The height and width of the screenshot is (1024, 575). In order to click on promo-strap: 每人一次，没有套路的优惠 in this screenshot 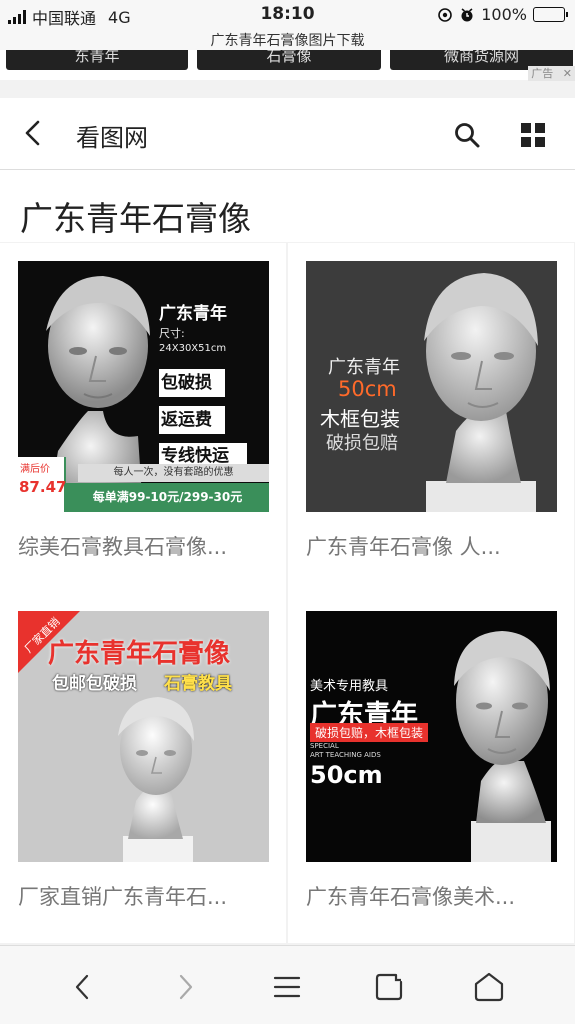, I will do `click(173, 473)`.